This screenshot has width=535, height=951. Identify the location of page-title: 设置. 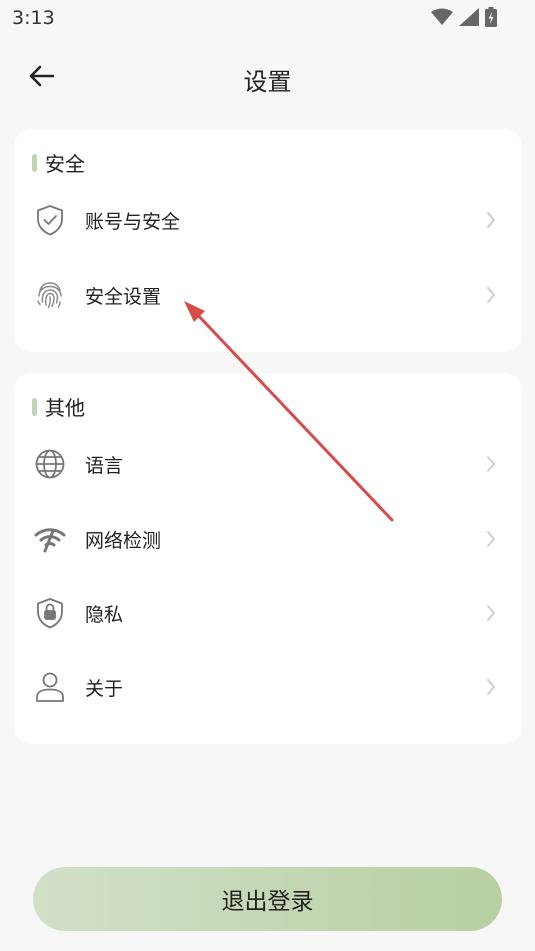
(267, 82).